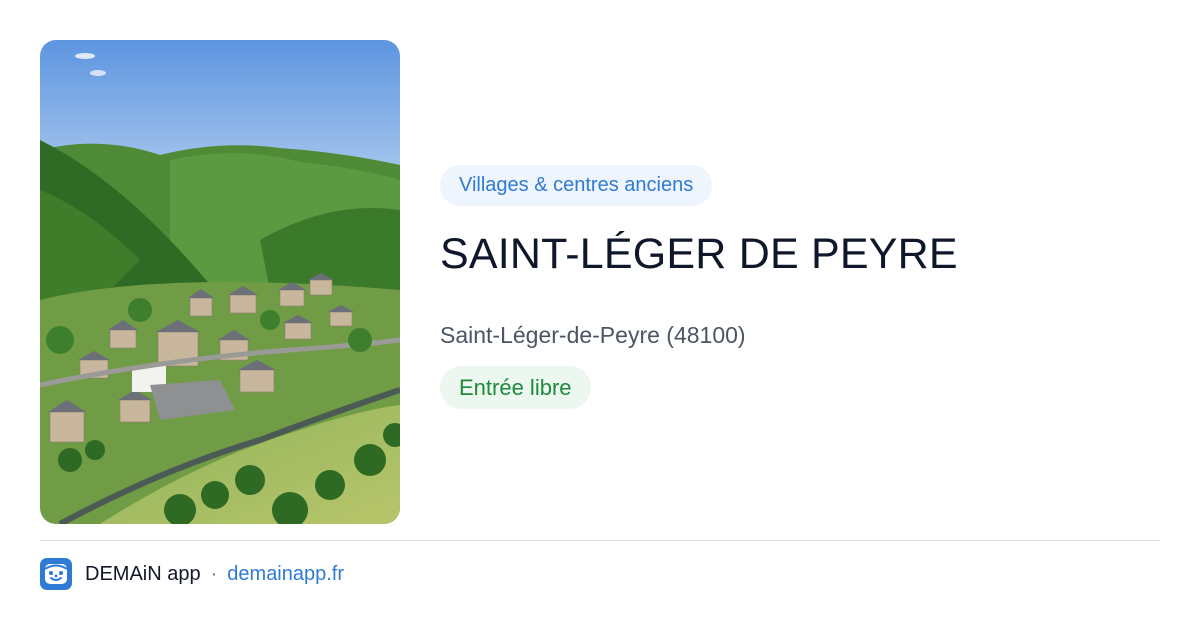  What do you see at coordinates (285, 574) in the screenshot?
I see `app-domain-link: demainapp.fr` at bounding box center [285, 574].